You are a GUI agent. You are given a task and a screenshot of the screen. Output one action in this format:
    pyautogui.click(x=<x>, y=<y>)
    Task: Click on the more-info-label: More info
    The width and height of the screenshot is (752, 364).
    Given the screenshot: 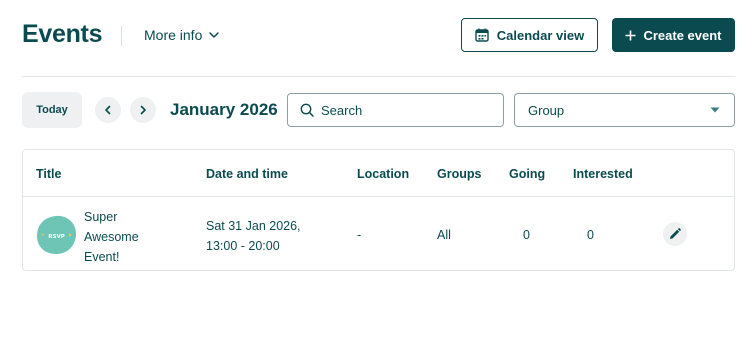 What is the action you would take?
    pyautogui.click(x=173, y=35)
    